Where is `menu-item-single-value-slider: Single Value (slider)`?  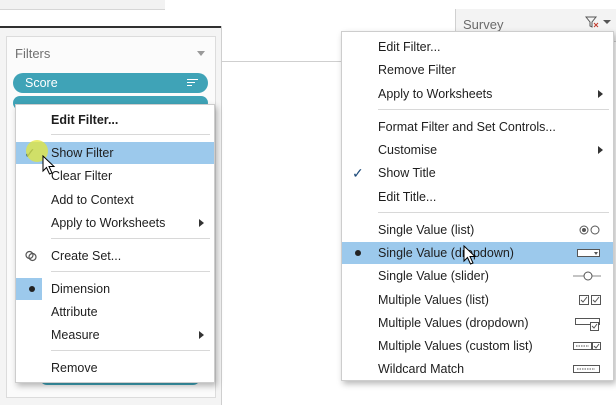
menu-item-single-value-slider: Single Value (slider) is located at coordinates (477, 276).